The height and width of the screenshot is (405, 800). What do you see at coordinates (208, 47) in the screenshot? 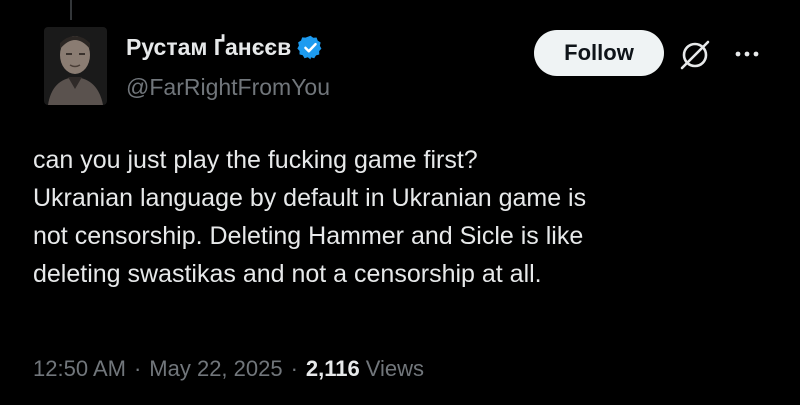
I see `author-display-name: Рустам Ґанєєв` at bounding box center [208, 47].